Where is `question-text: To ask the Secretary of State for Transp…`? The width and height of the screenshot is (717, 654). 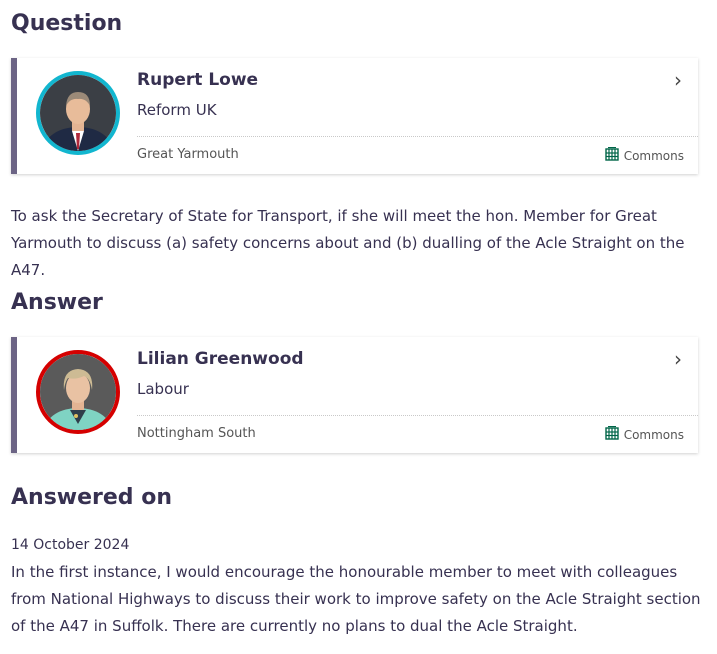
question-text: To ask the Secretary of State for Transp… is located at coordinates (348, 243).